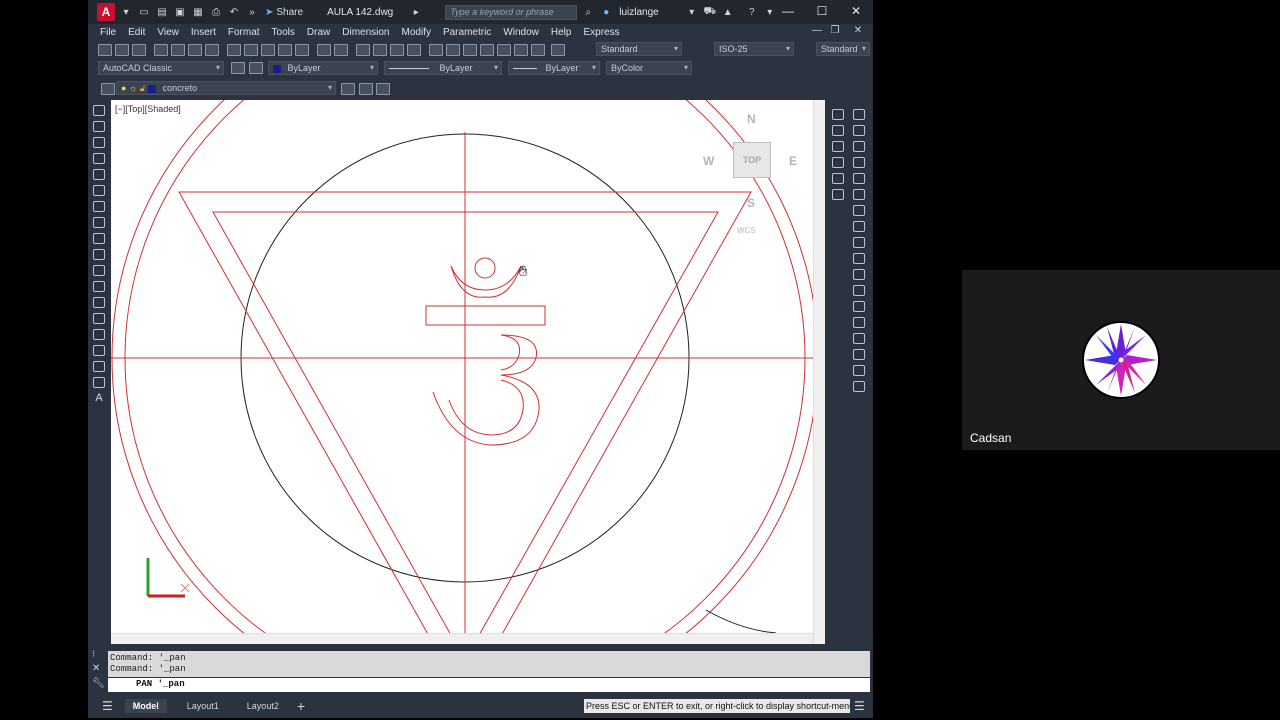 The image size is (1280, 720). I want to click on zoom-realtime-icon, so click(380, 50).